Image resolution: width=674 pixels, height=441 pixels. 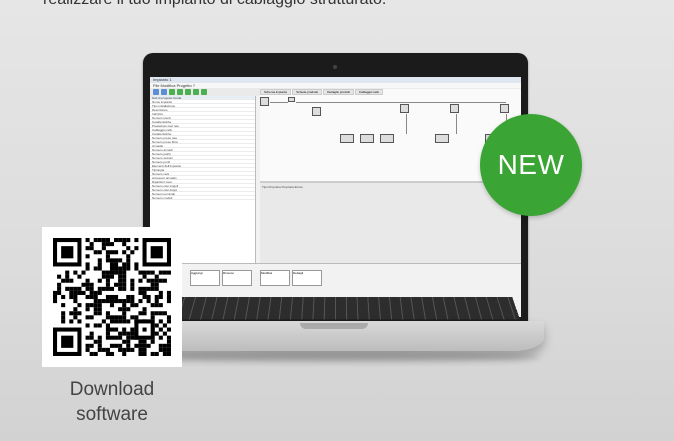 I want to click on tab-schede: Schede prodotto, so click(x=307, y=92).